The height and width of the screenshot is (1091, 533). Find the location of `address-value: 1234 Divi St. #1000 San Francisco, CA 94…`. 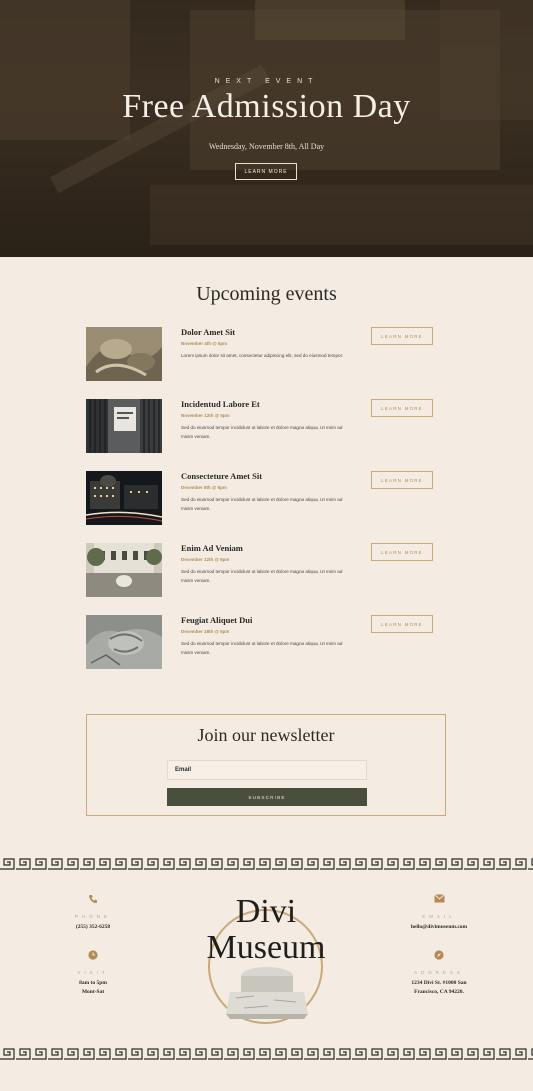

address-value: 1234 Divi St. #1000 San Francisco, CA 94… is located at coordinates (439, 988).